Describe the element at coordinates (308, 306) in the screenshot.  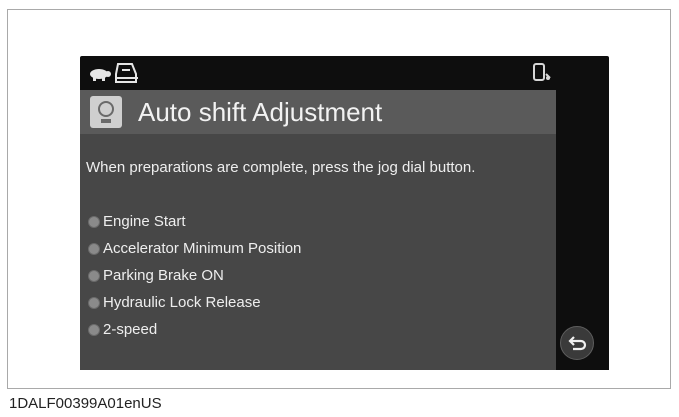
I see `checklist-item-hydraulic-lock: Hydraulic Lock Release` at that location.